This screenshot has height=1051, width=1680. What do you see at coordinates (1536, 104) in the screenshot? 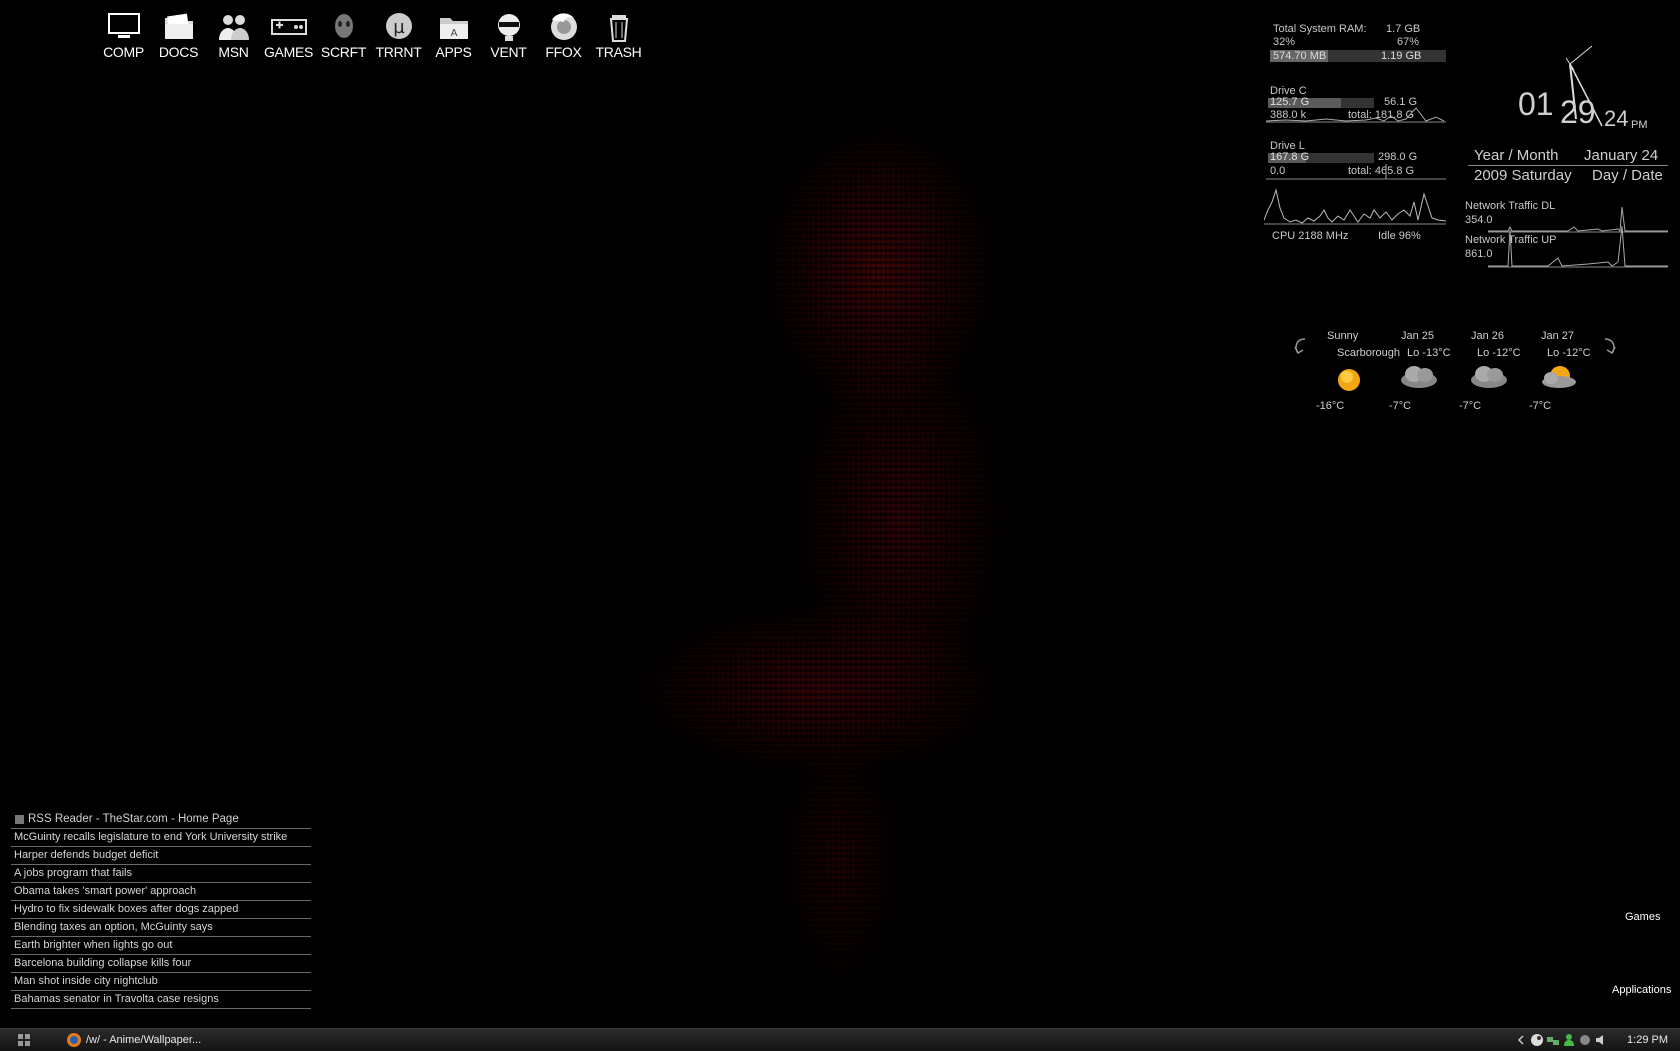
I see `clock-hour: 01` at bounding box center [1536, 104].